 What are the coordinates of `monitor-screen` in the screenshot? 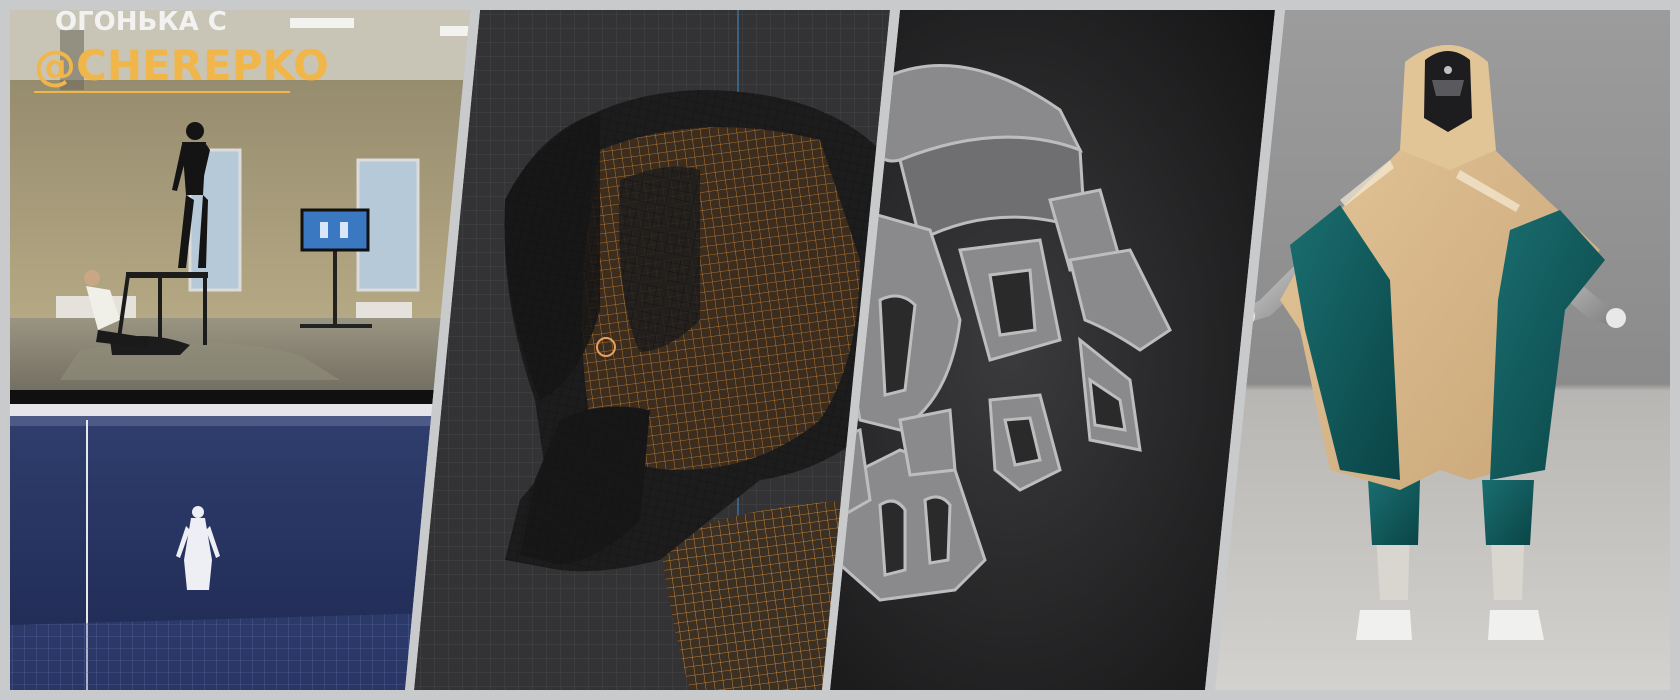 It's located at (335, 230).